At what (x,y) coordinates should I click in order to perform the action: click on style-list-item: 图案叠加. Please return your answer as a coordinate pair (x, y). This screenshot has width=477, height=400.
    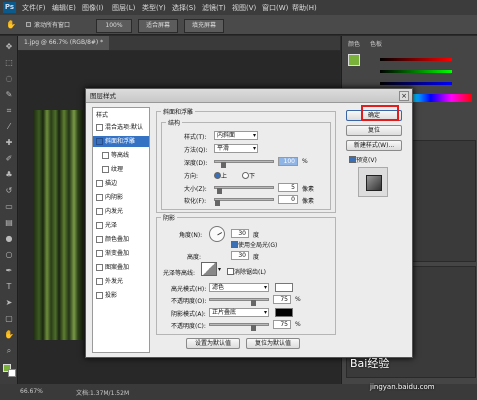
    Looking at the image, I should click on (121, 267).